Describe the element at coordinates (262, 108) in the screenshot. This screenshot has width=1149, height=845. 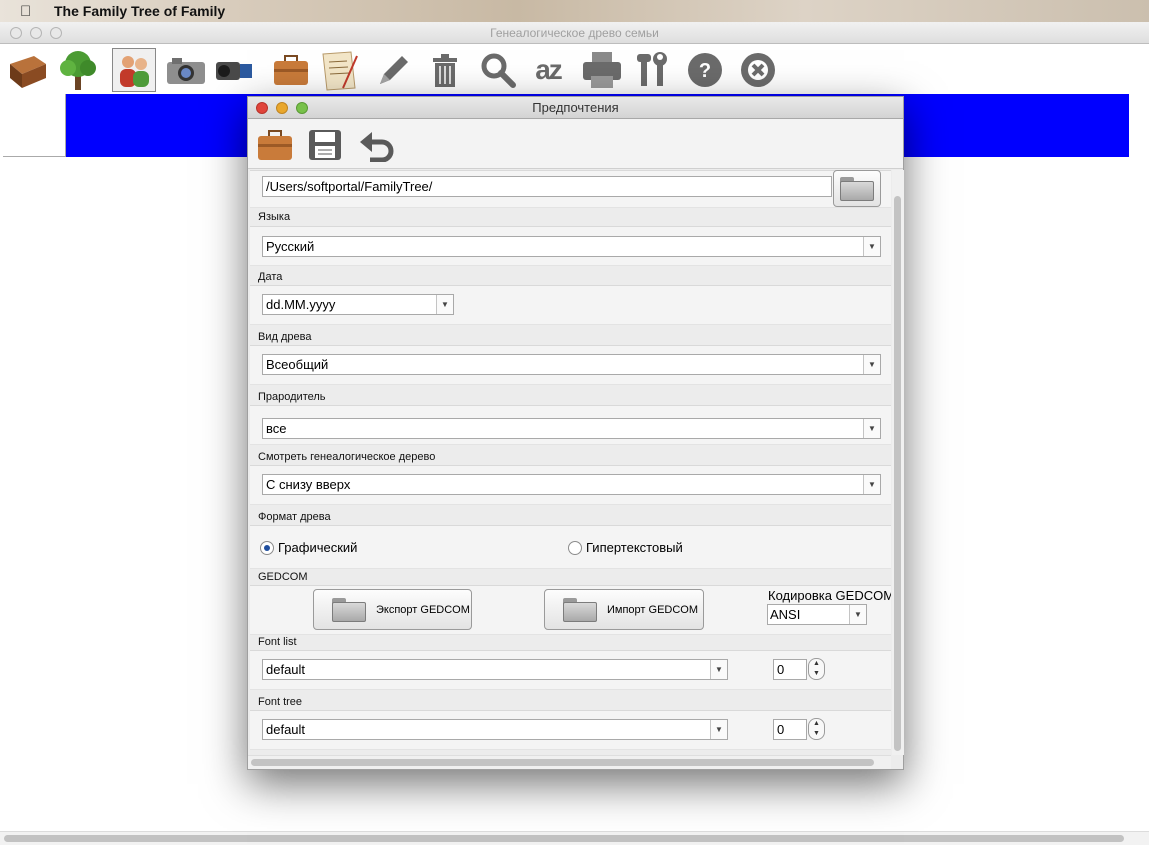
I see `dialog-close-button` at that location.